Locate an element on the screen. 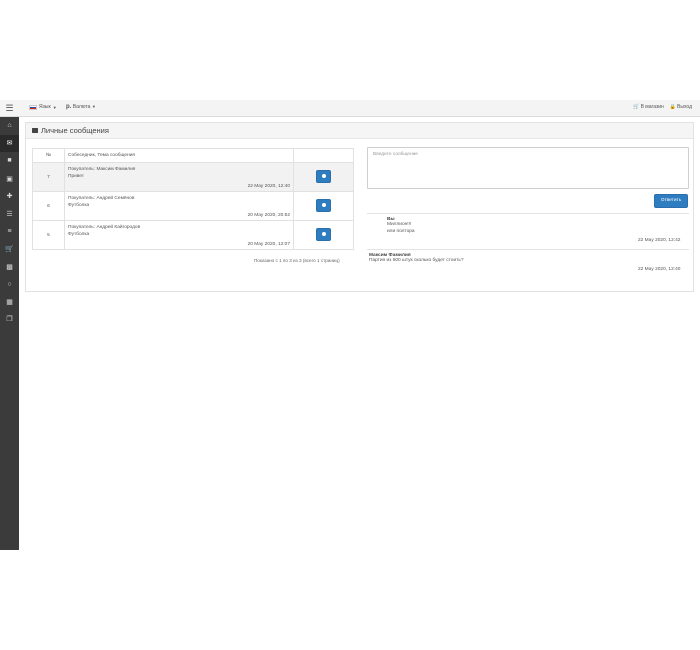  address-book-icon: ■ is located at coordinates (9, 161).